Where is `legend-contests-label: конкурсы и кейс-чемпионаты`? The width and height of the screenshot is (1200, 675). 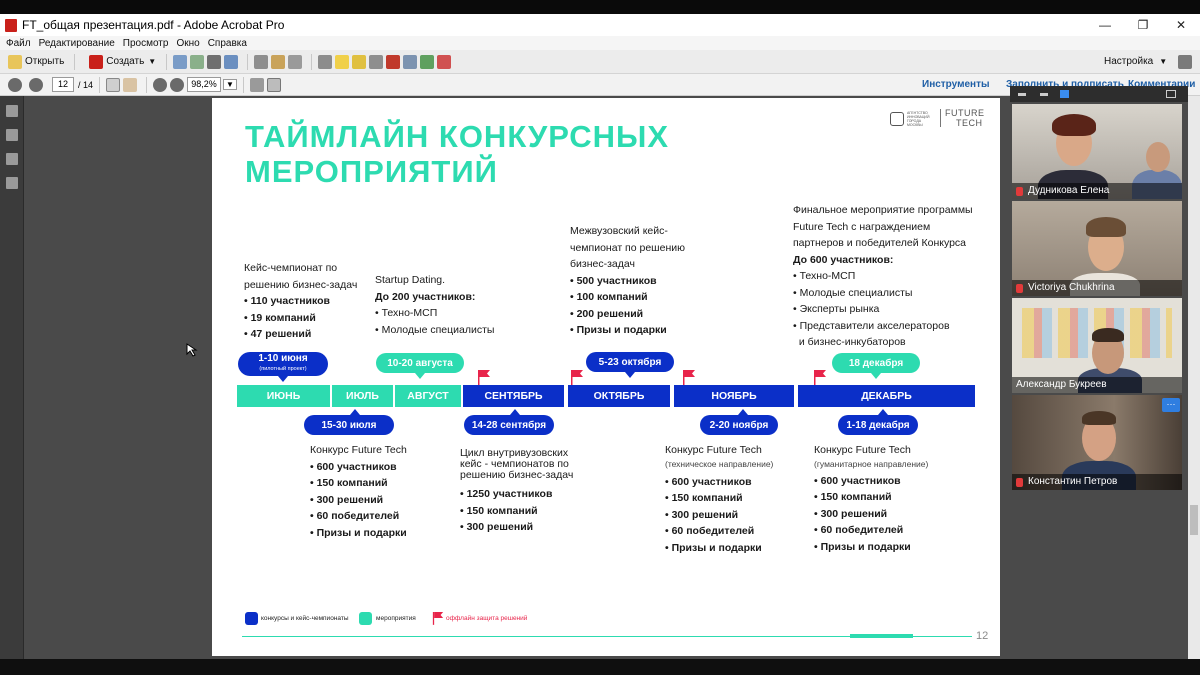
legend-contests-label: конкурсы и кейс-чемпионаты is located at coordinates (305, 618).